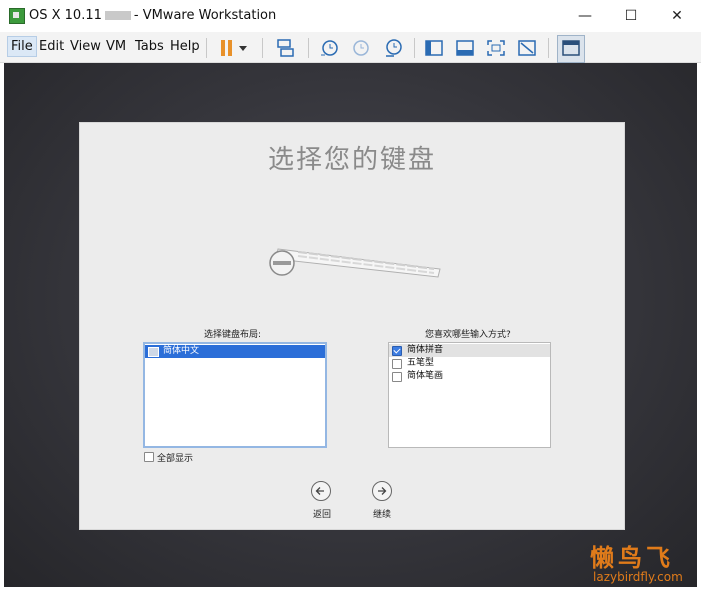 The image size is (701, 590). What do you see at coordinates (469, 395) in the screenshot?
I see `input-method-list: 简体拼音 五笔型 简体笔画` at bounding box center [469, 395].